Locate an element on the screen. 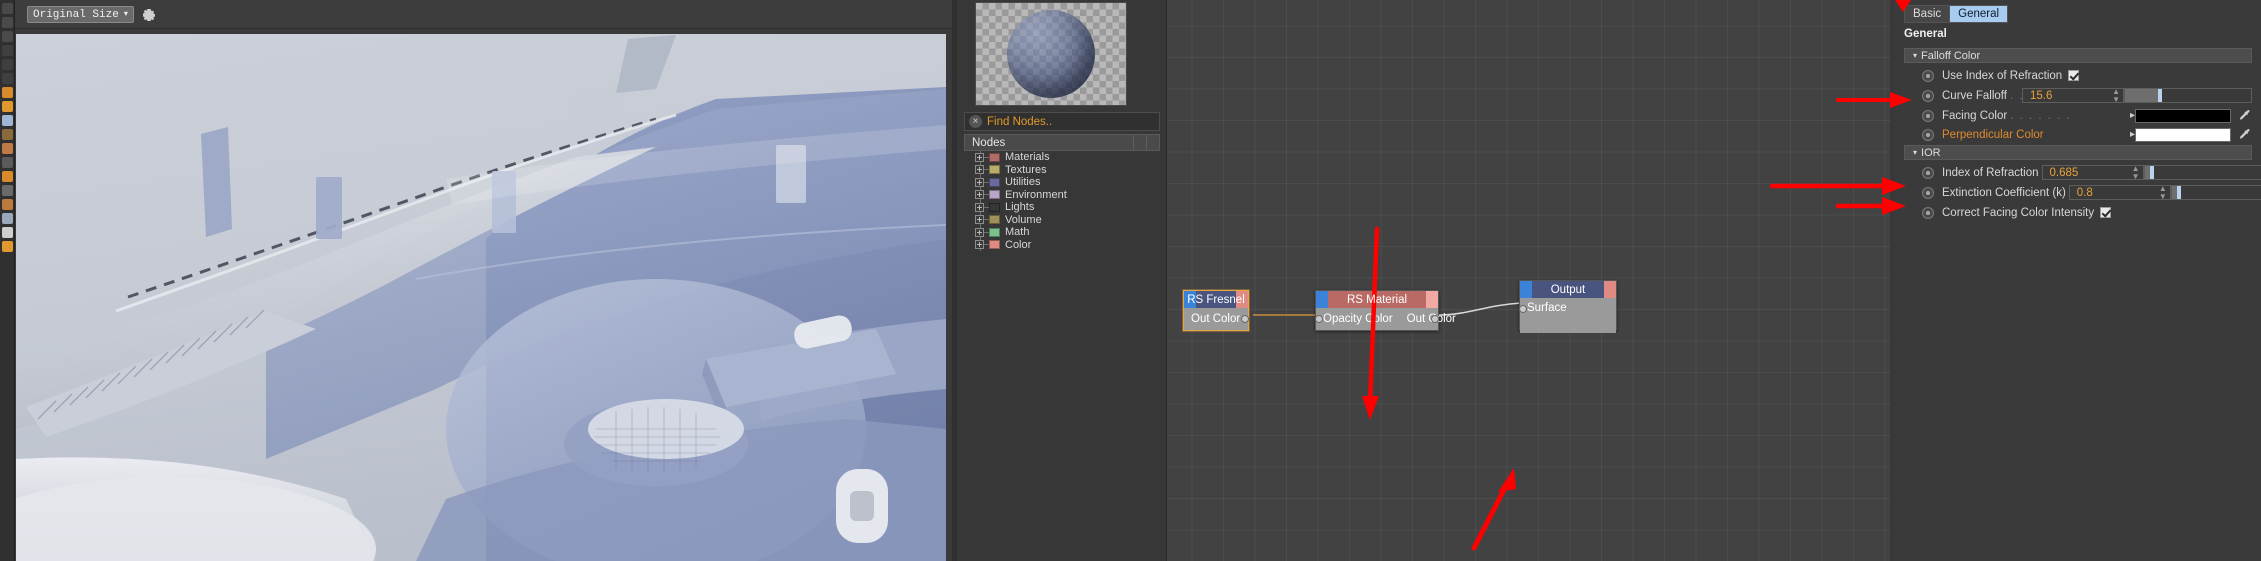 The image size is (2261, 561). tool-icon-mograph is located at coordinates (7, 204).